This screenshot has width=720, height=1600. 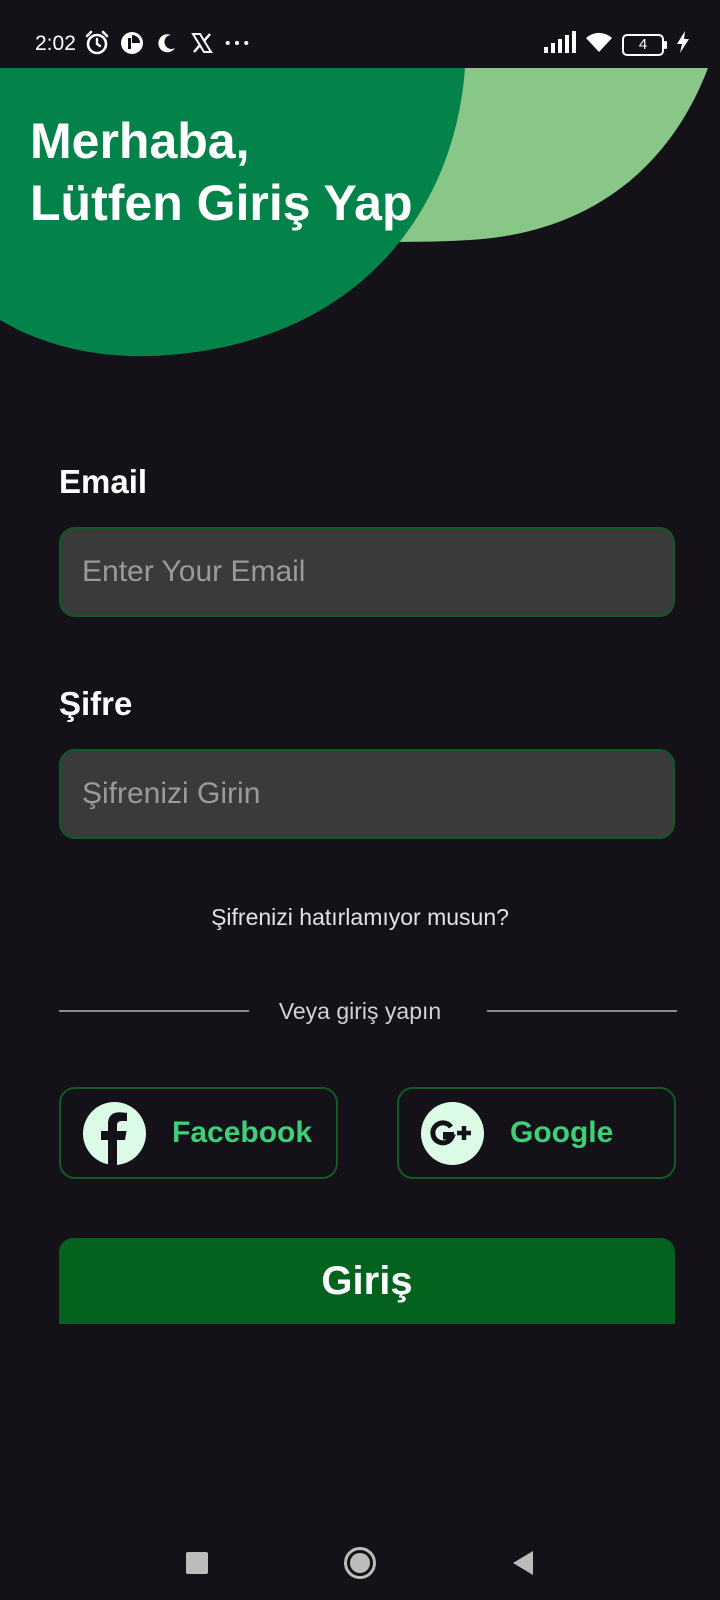 I want to click on email-label: Email, so click(x=103, y=481).